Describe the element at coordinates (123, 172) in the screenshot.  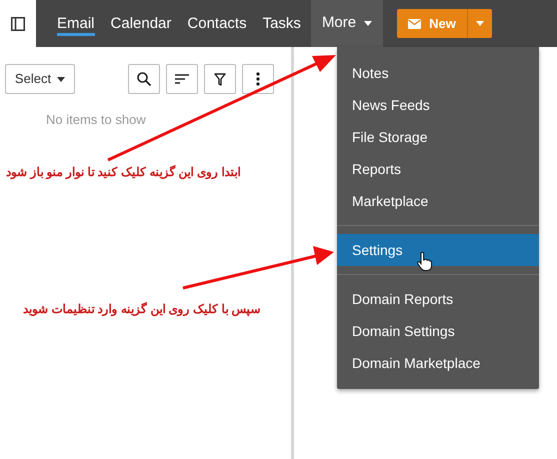
I see `annotation-text: ابتدا روی این گزینه کلیک کنید تا نوار منو باز شود` at that location.